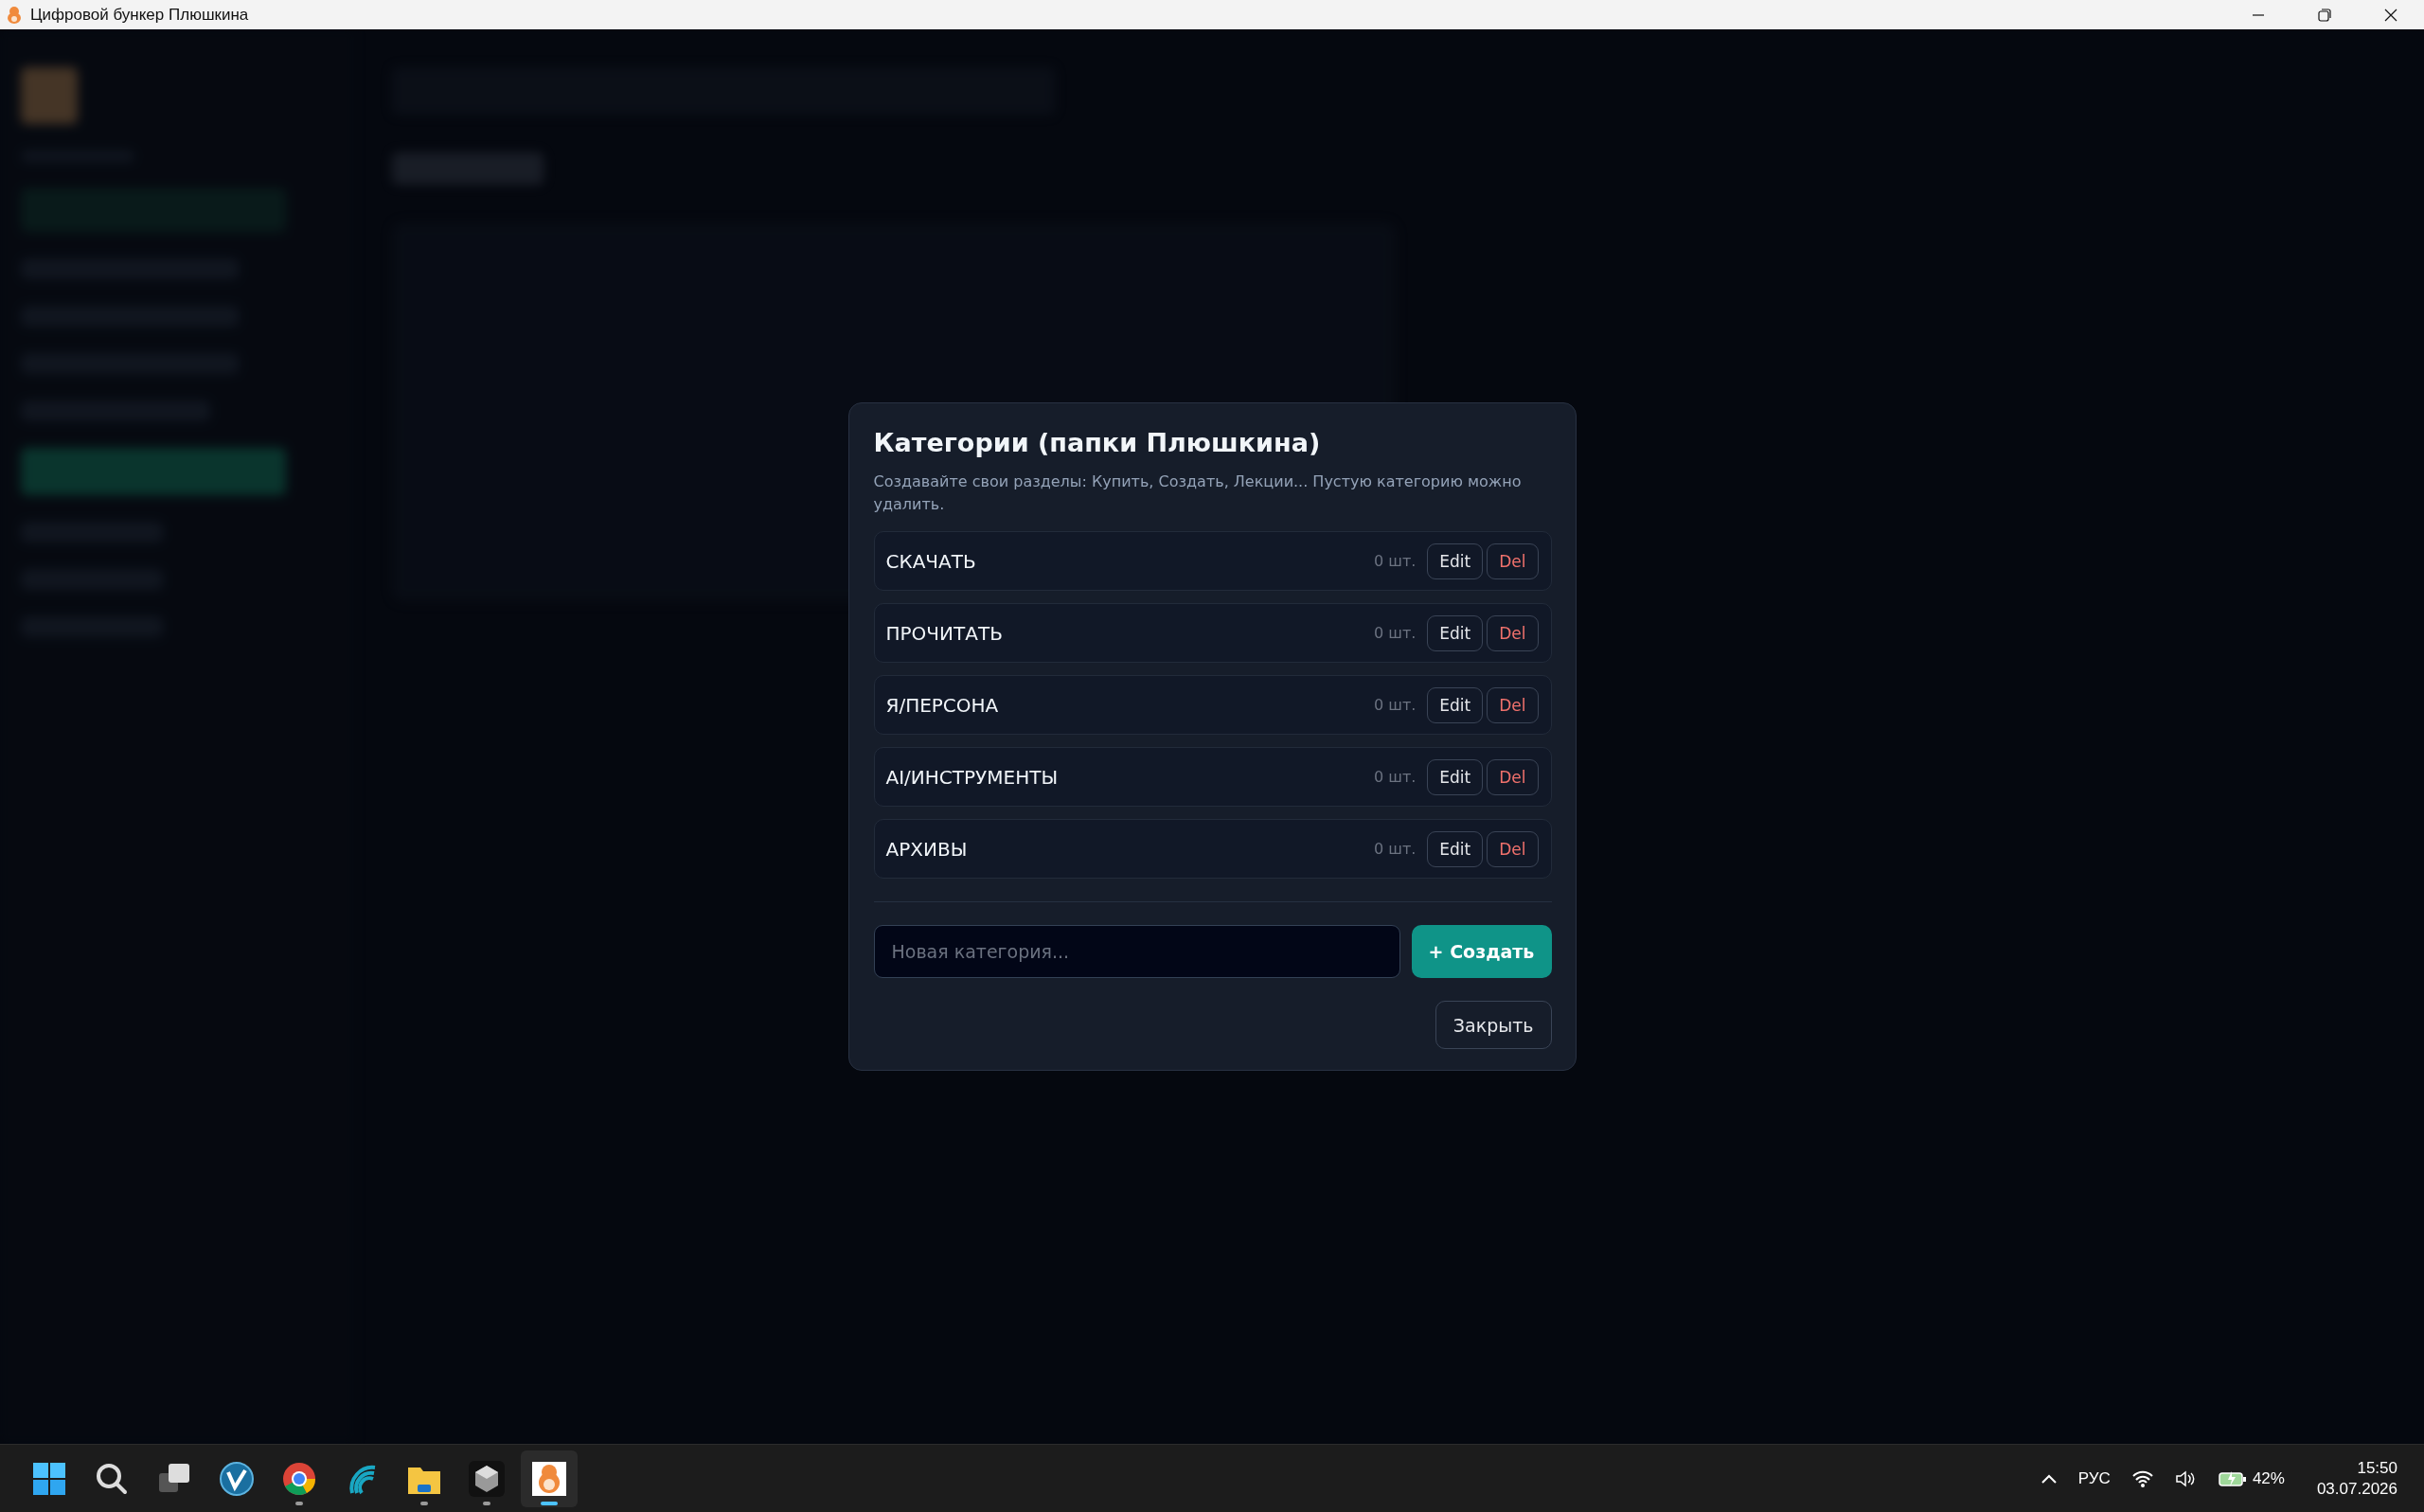 Image resolution: width=2424 pixels, height=1512 pixels. Describe the element at coordinates (2377, 1468) in the screenshot. I see `clock-time: 15:50` at that location.